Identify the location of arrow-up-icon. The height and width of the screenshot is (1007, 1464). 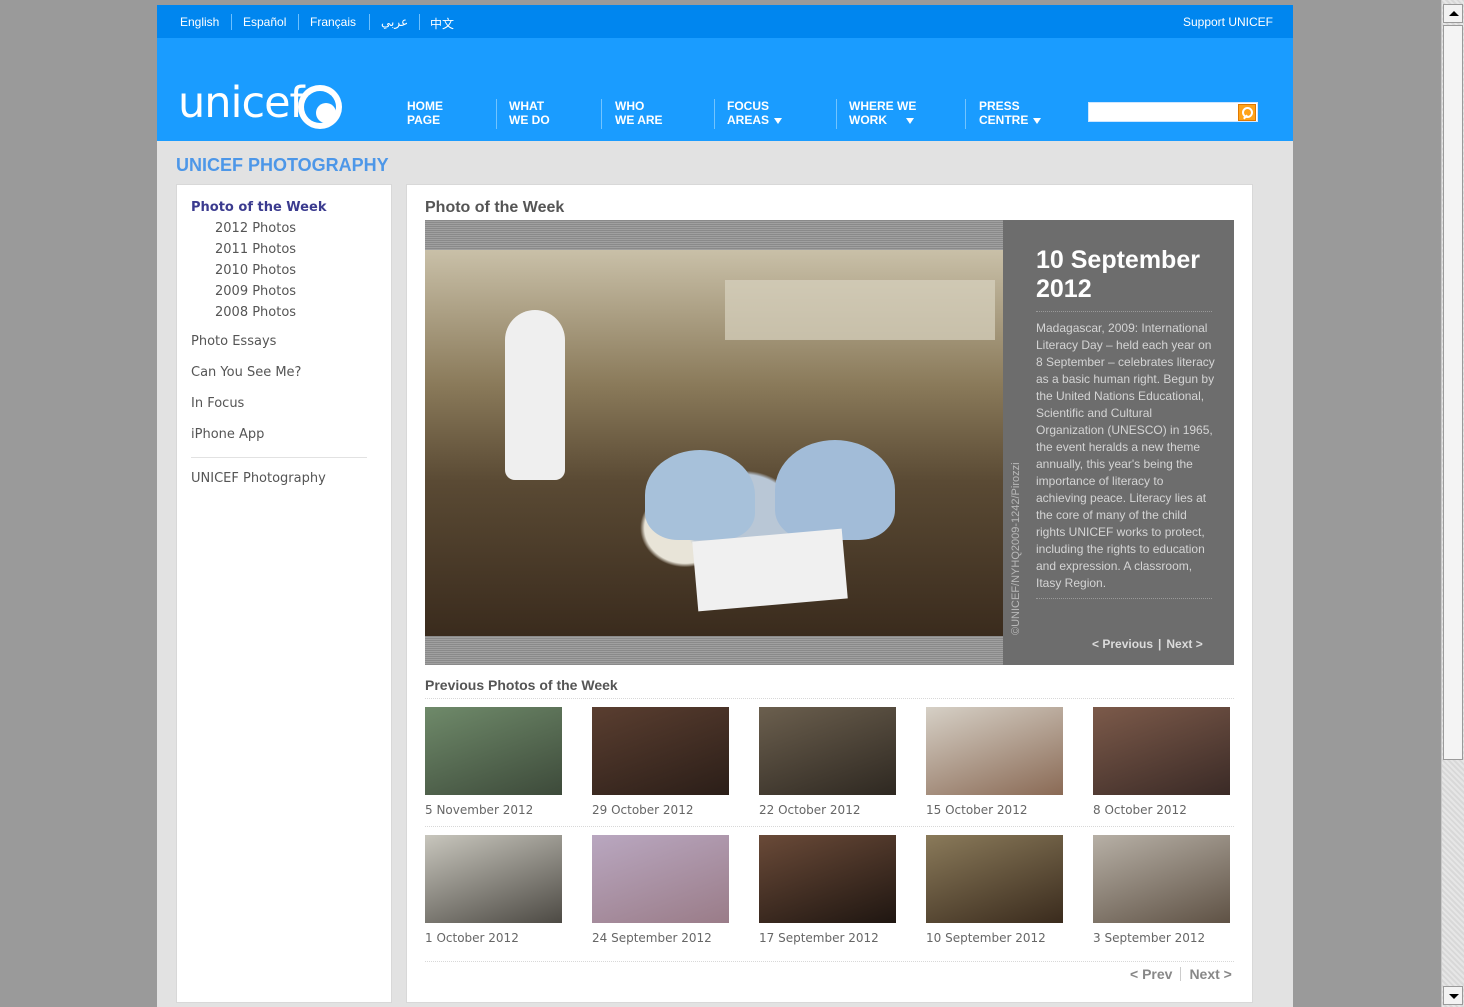
(1454, 13).